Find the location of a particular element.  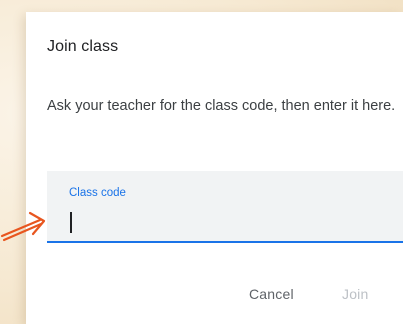

class-code-label: Class code is located at coordinates (97, 193).